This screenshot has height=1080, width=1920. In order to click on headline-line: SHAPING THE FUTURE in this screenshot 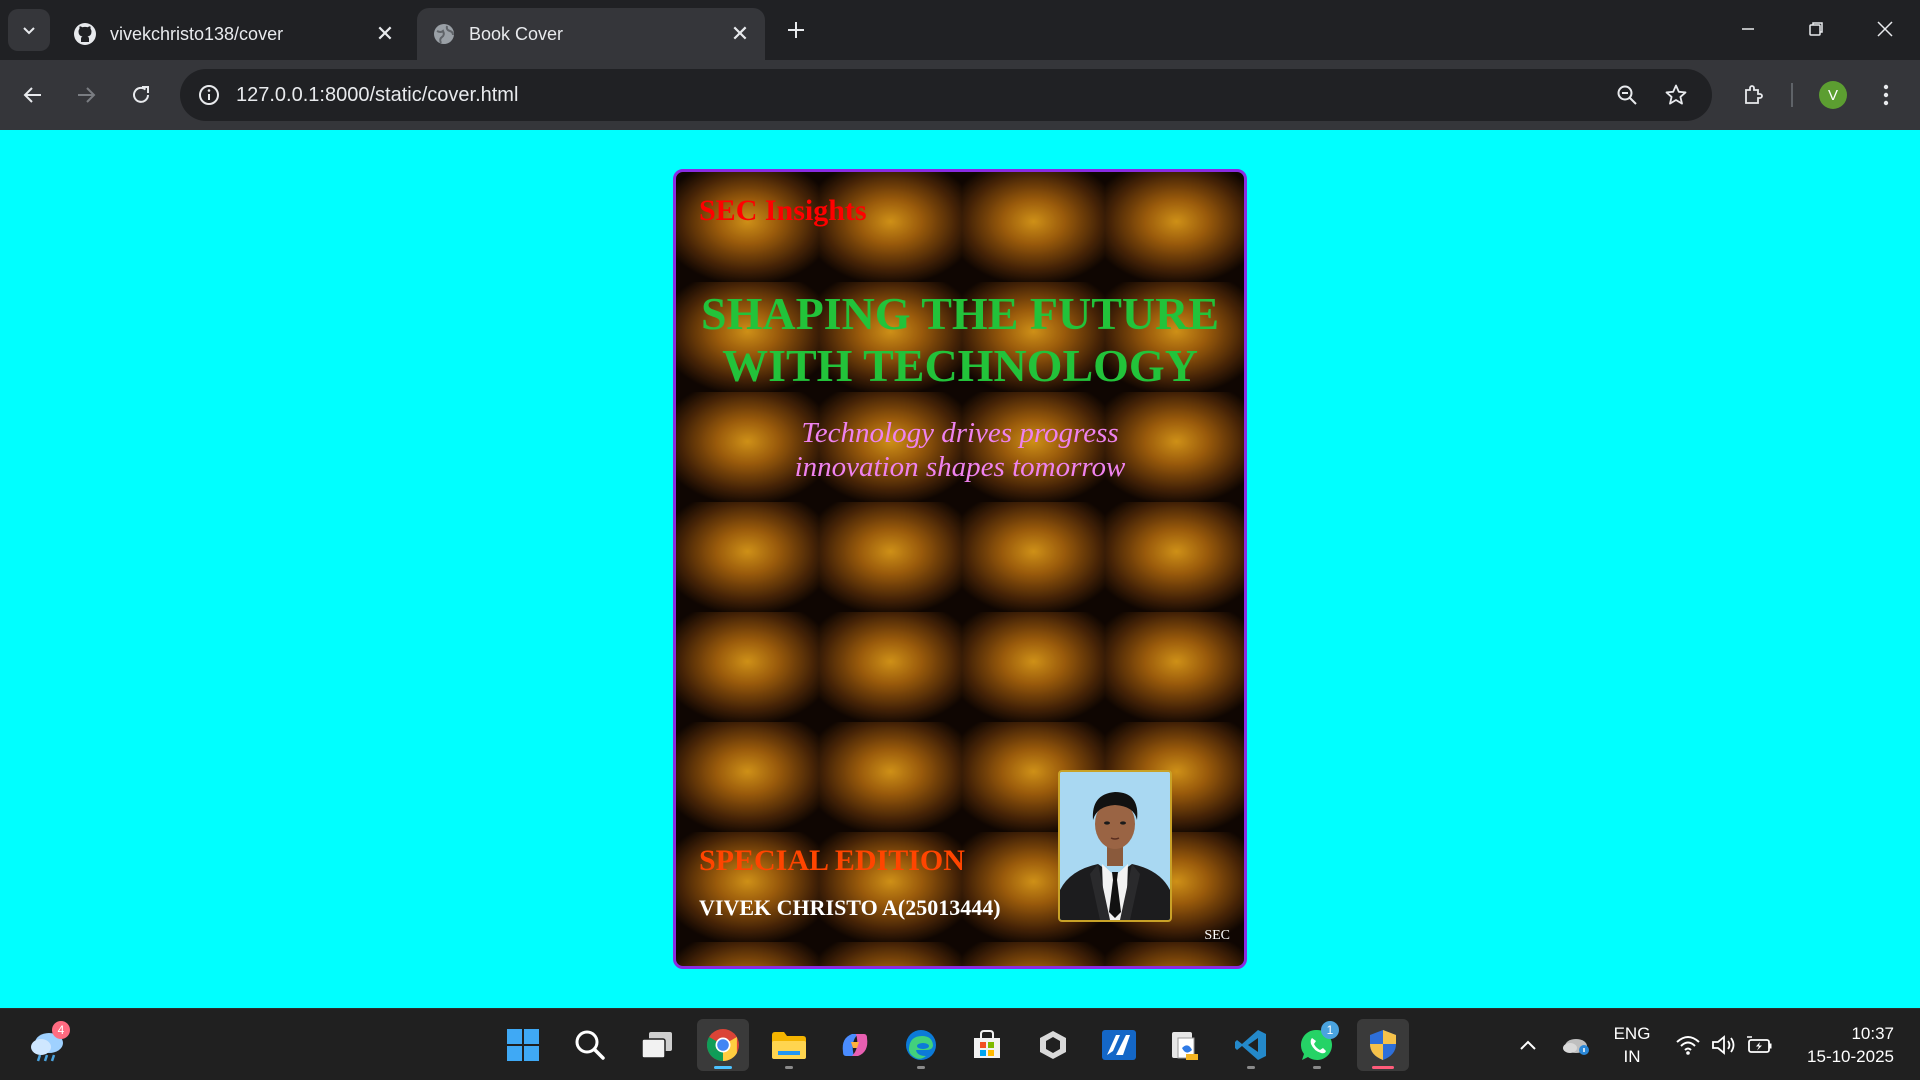, I will do `click(960, 313)`.